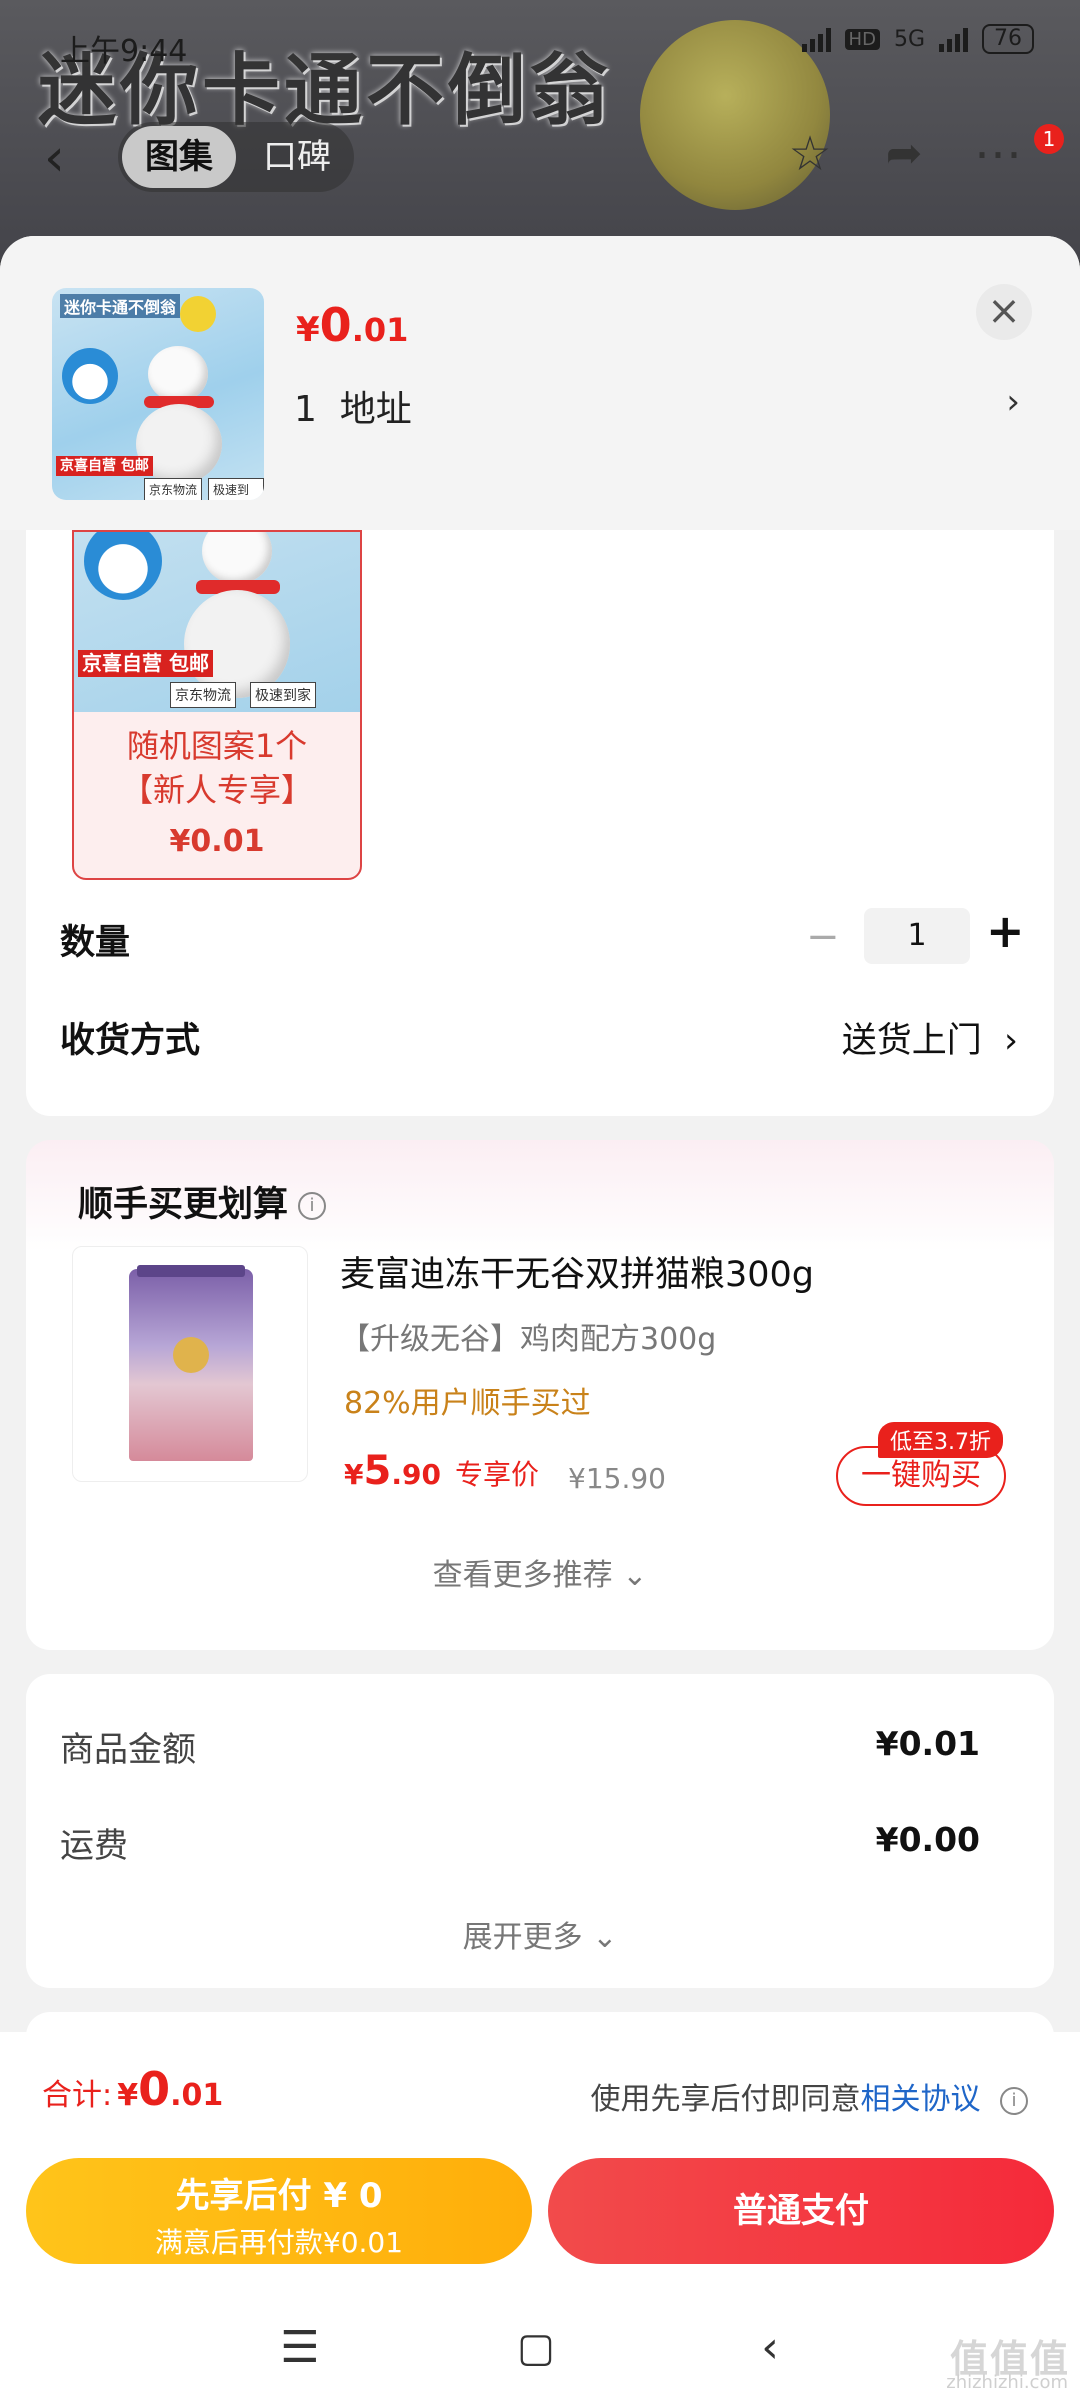 This screenshot has height=2400, width=1080. What do you see at coordinates (354, 1474) in the screenshot?
I see `rec-price-currency: ¥` at bounding box center [354, 1474].